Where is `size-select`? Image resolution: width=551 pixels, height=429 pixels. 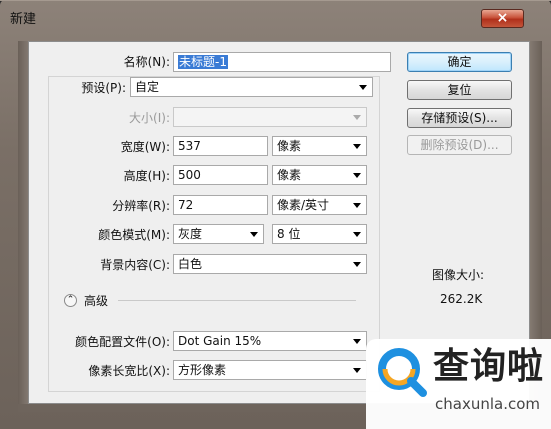
size-select is located at coordinates (270, 117).